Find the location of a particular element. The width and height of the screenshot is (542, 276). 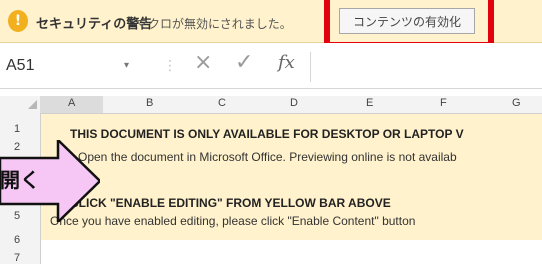

arrow-label-open: 開く is located at coordinates (20, 180).